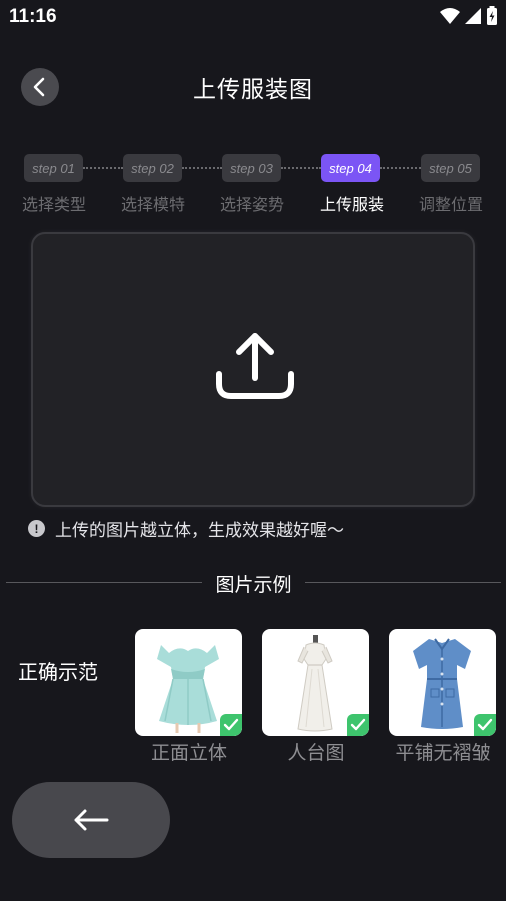 The image size is (506, 901). Describe the element at coordinates (53, 204) in the screenshot. I see `step-label-1: 选择类型` at that location.